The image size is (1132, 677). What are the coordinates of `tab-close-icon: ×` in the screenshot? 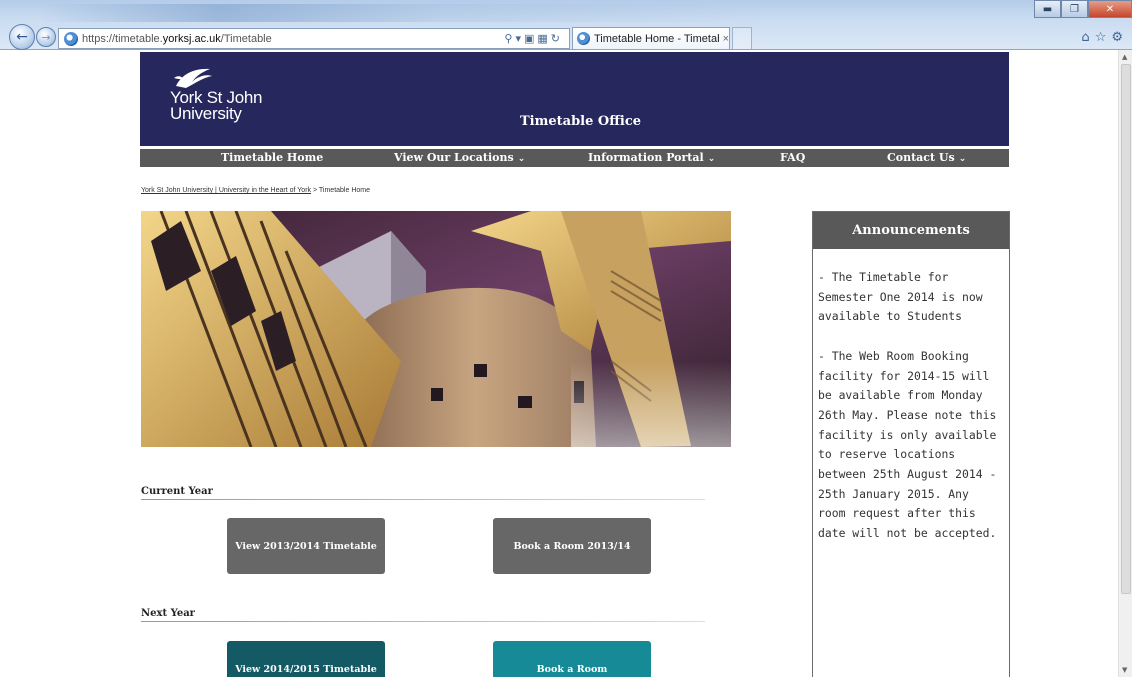 It's located at (726, 39).